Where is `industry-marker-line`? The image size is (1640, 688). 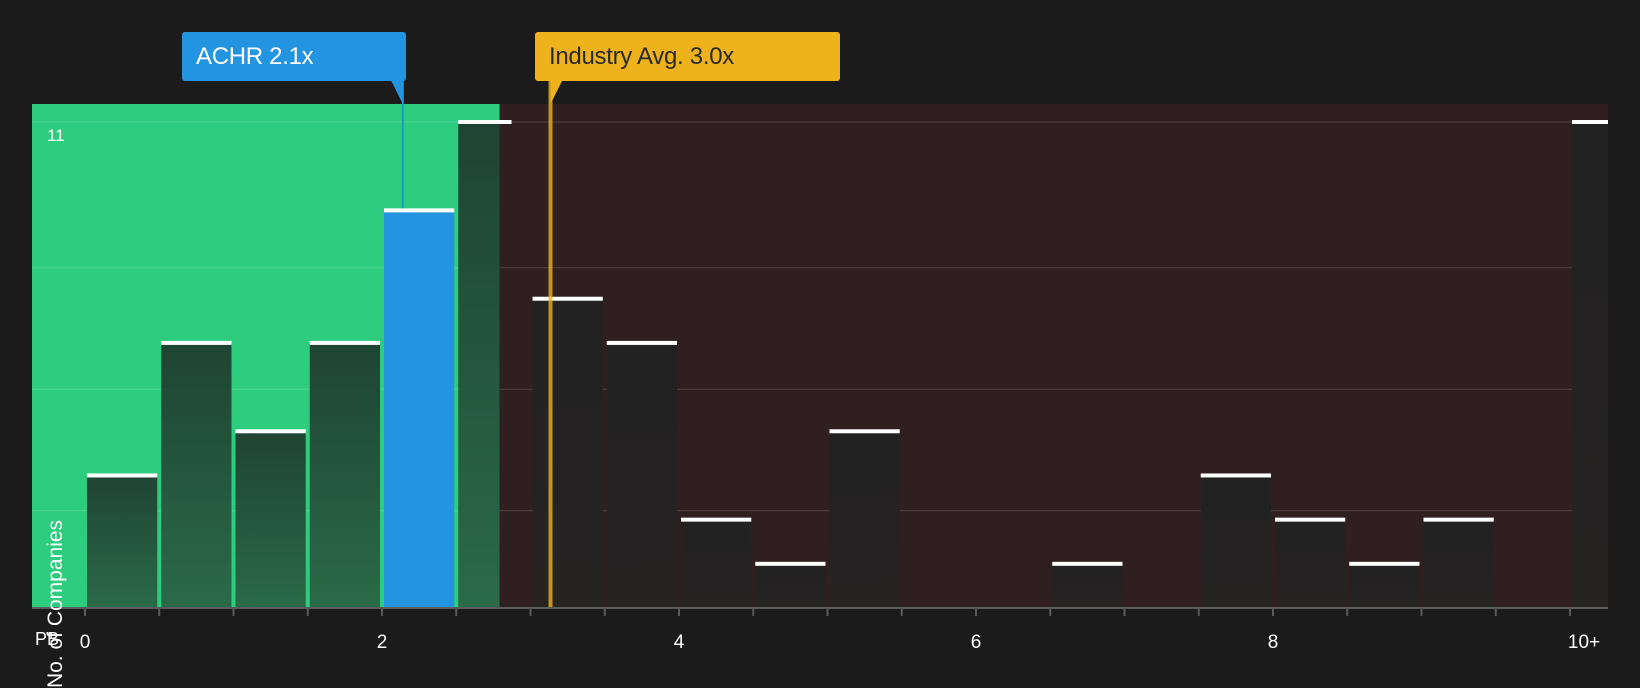
industry-marker-line is located at coordinates (550, 344).